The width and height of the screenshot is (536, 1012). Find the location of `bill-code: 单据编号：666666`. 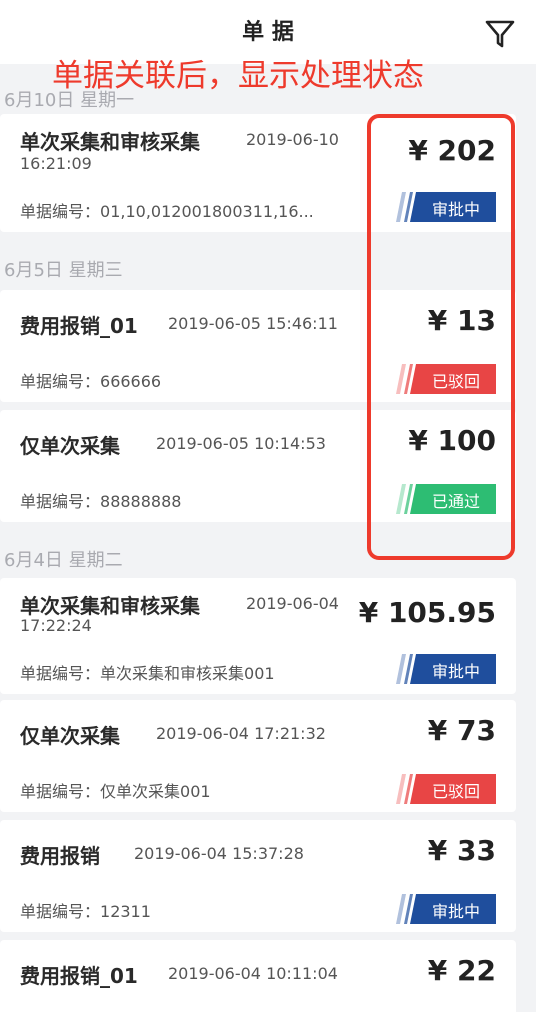

bill-code: 单据编号：666666 is located at coordinates (91, 381).